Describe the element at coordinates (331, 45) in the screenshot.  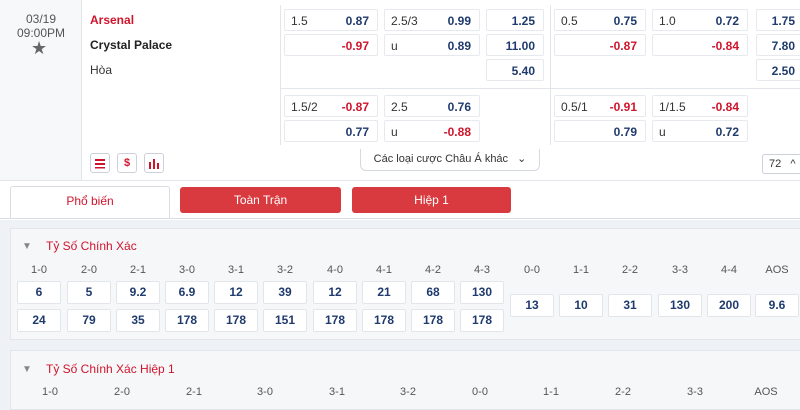
I see `odds-cell: -0.97` at that location.